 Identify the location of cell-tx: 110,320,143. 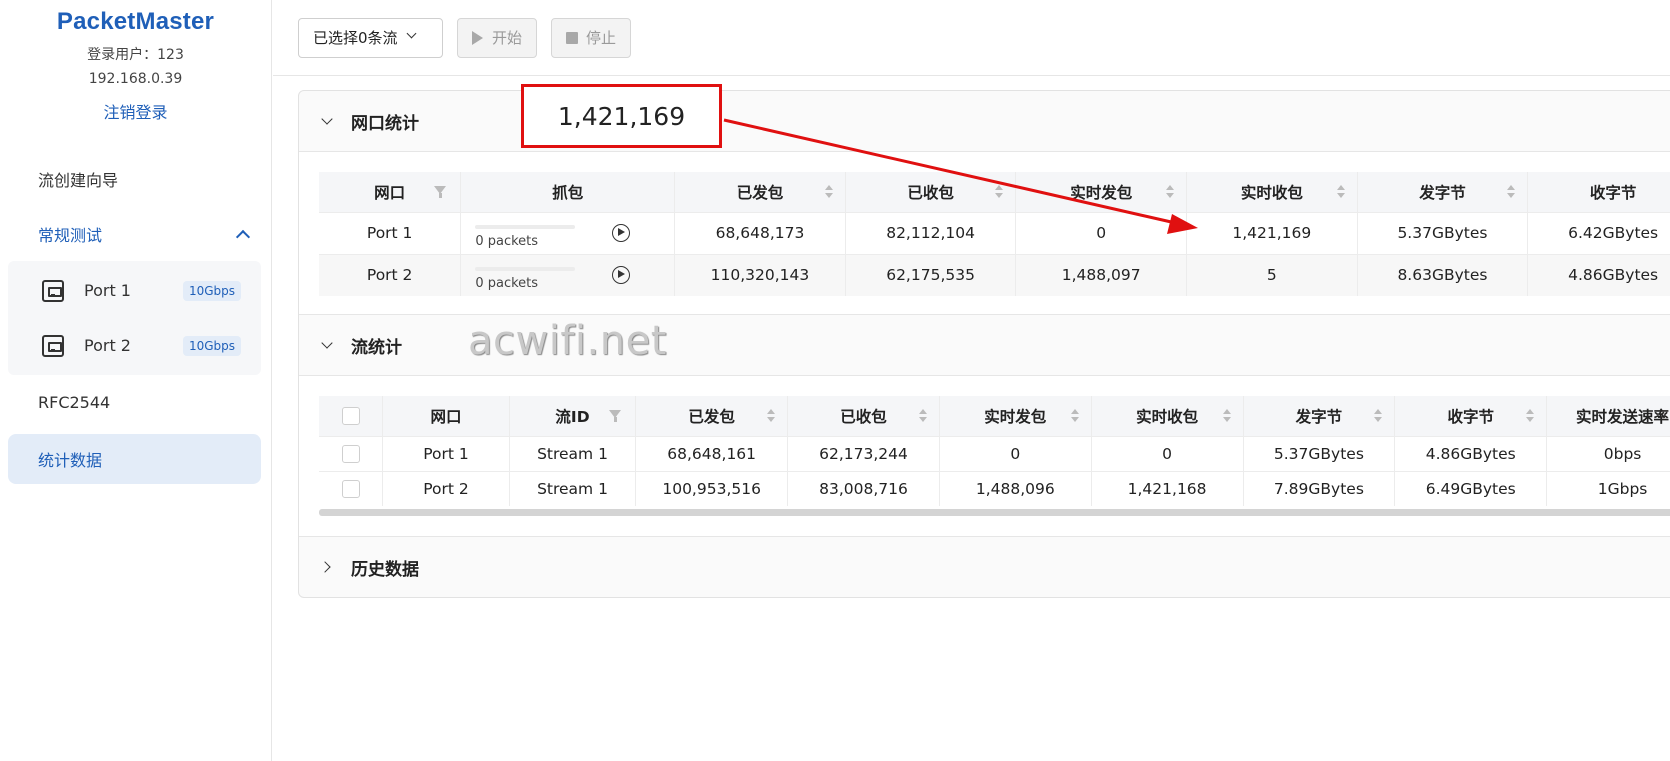
(760, 274).